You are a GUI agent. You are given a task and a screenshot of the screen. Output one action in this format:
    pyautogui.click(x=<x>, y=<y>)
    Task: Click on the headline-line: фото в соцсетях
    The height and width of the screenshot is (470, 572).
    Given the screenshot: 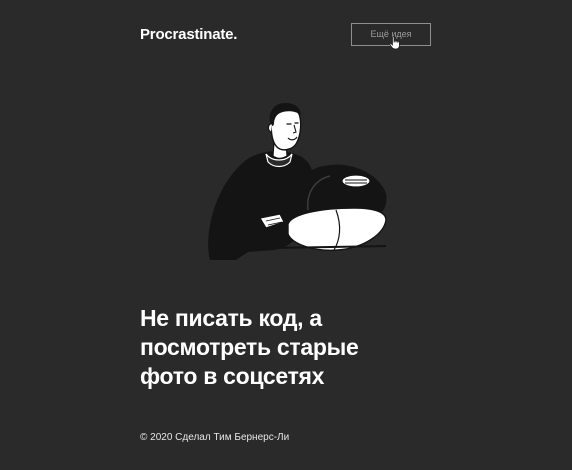 What is the action you would take?
    pyautogui.click(x=232, y=376)
    